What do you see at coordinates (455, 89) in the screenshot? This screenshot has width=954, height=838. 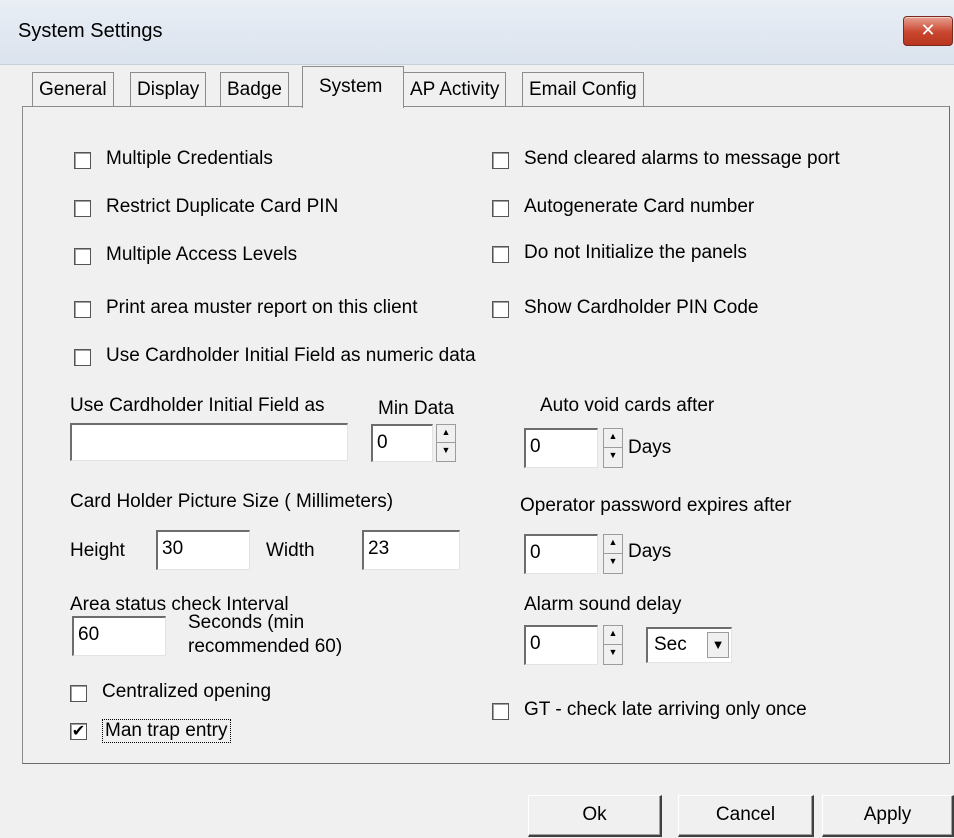 I see `tab-ap-activity: AP Activity` at bounding box center [455, 89].